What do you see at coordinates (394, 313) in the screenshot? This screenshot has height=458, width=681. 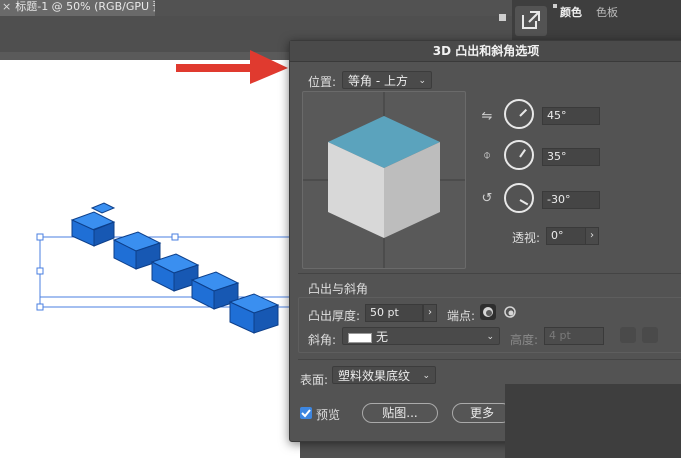 I see `extrude-depth-input: 50 pt` at bounding box center [394, 313].